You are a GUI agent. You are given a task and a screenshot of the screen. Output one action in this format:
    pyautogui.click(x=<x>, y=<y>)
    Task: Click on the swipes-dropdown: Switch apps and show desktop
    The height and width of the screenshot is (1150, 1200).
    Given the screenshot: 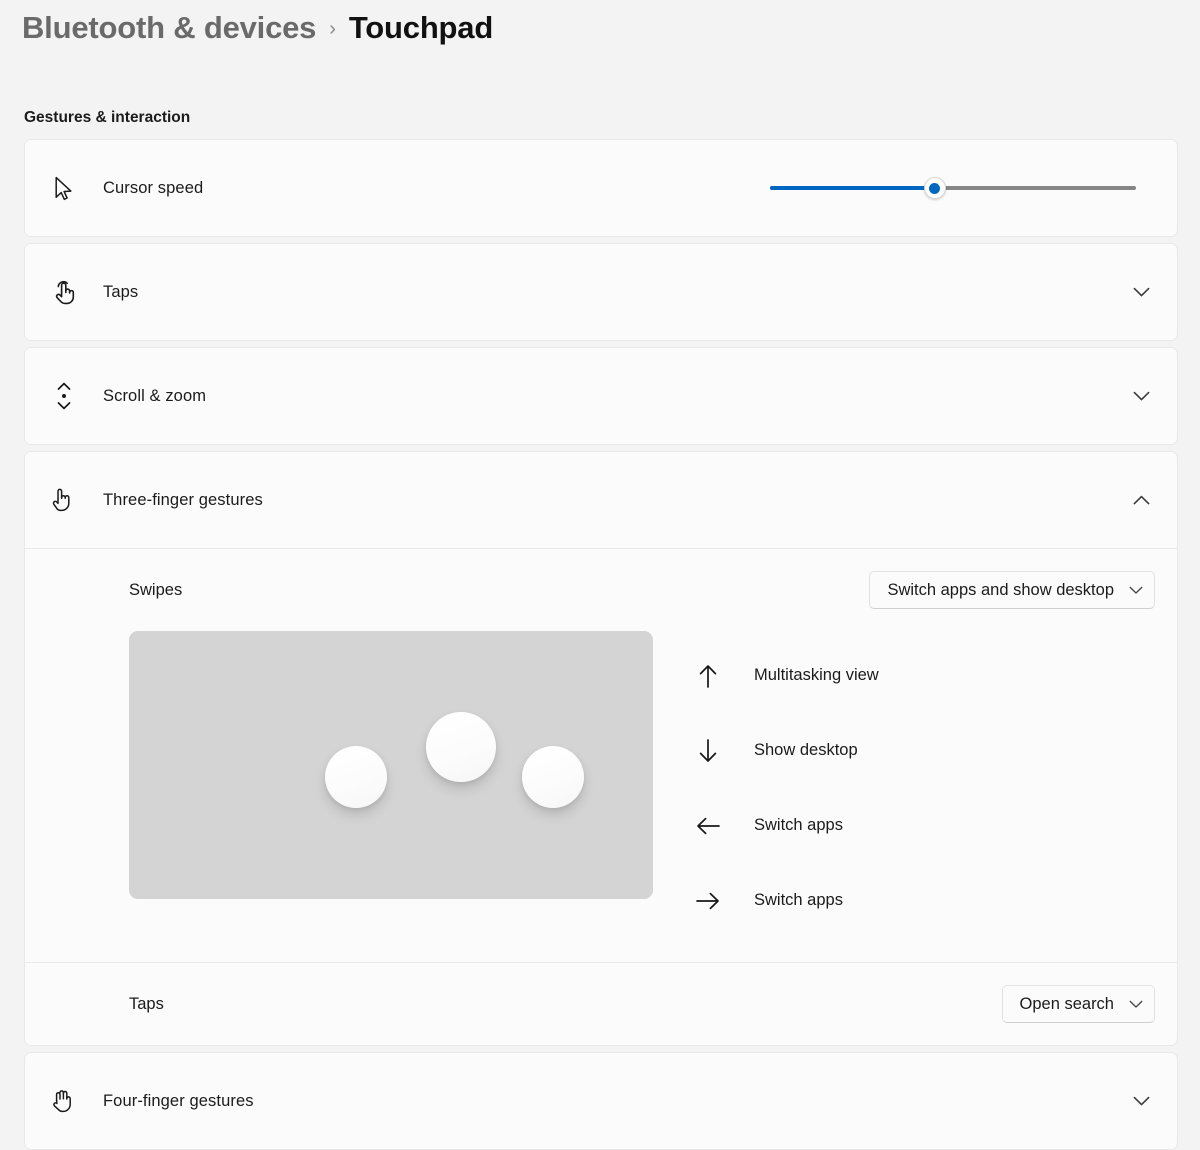 What is the action you would take?
    pyautogui.click(x=1012, y=590)
    